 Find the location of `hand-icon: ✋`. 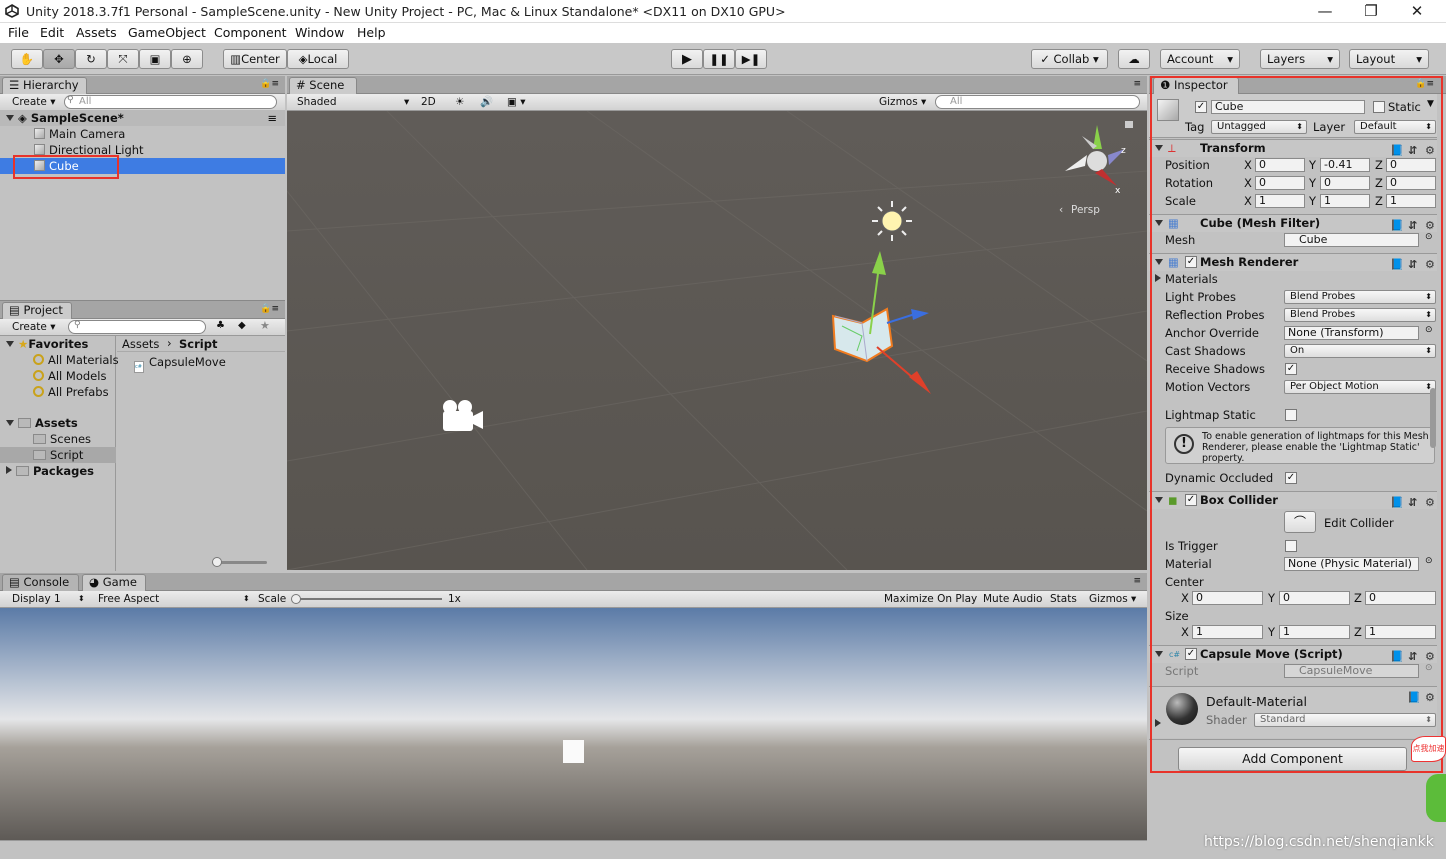

hand-icon: ✋ is located at coordinates (27, 59).